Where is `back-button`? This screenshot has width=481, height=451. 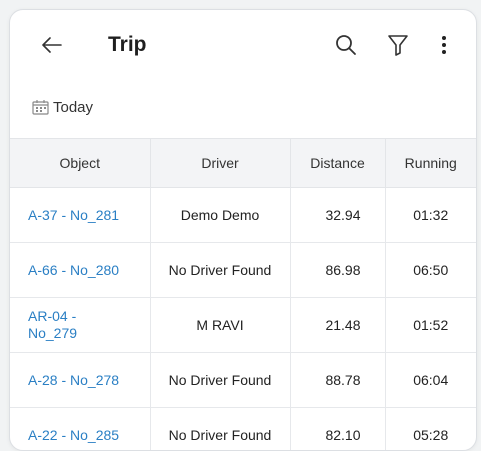 back-button is located at coordinates (52, 45).